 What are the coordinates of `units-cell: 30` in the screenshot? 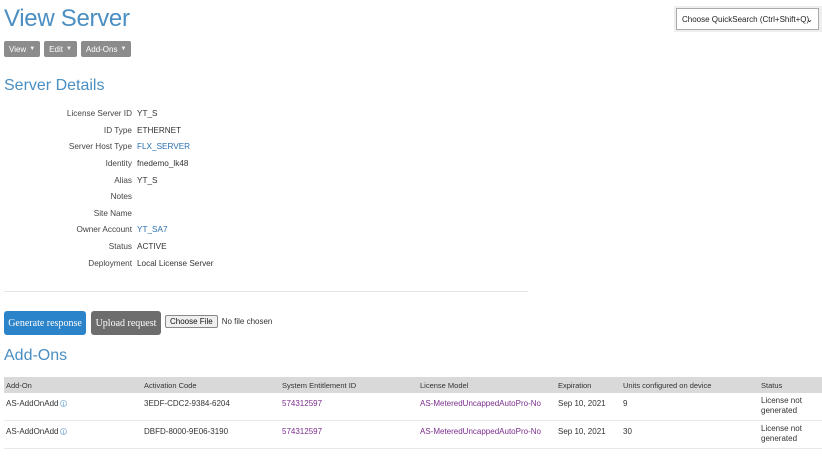 It's located at (627, 431).